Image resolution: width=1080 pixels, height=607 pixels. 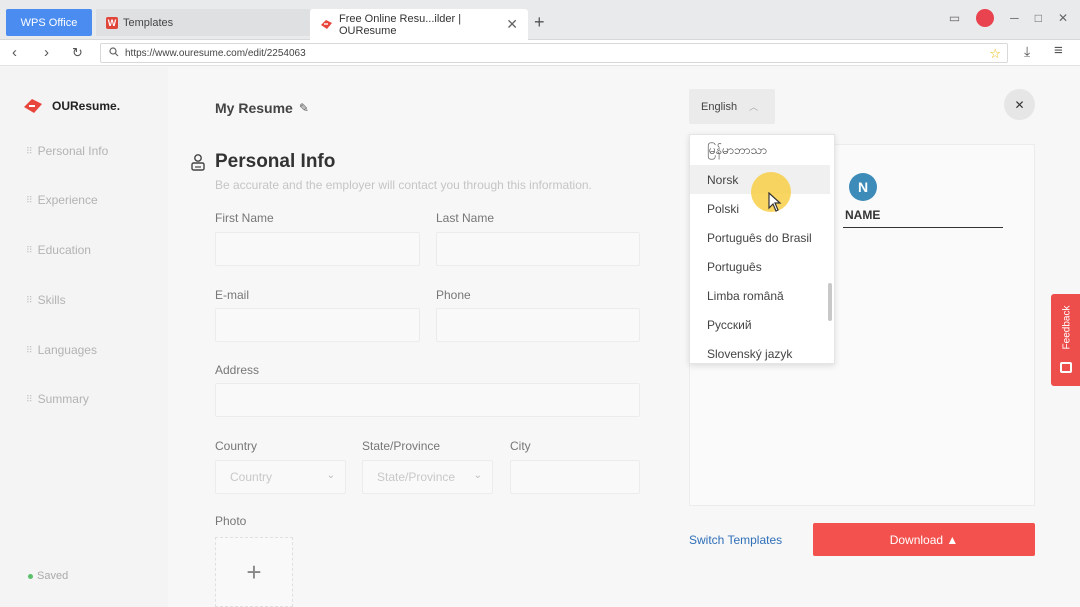 What do you see at coordinates (401, 446) in the screenshot?
I see `state-label: State/Province` at bounding box center [401, 446].